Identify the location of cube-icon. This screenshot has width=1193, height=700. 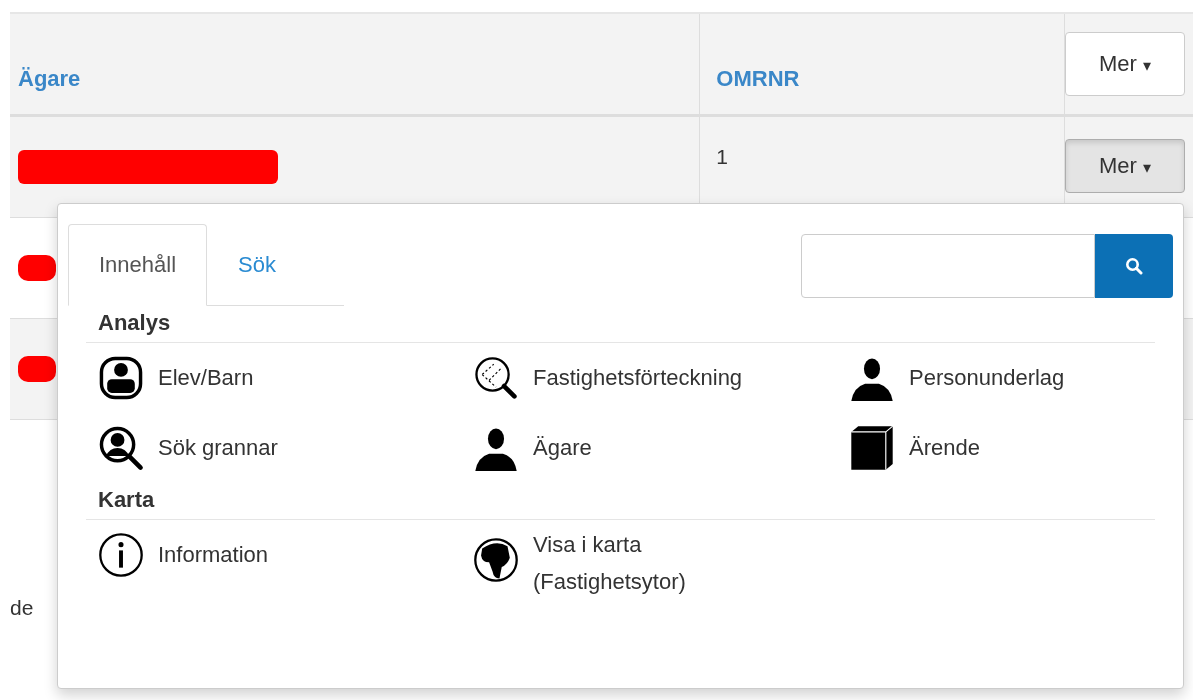
(872, 448).